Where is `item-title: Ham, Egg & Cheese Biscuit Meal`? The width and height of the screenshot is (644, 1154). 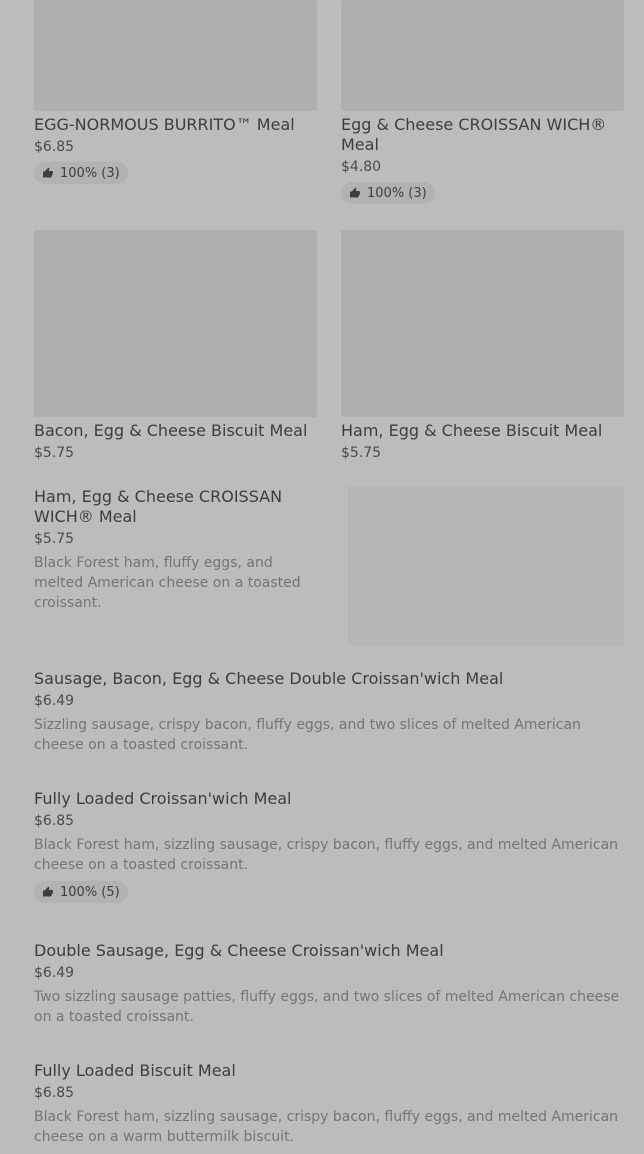
item-title: Ham, Egg & Cheese Biscuit Meal is located at coordinates (472, 430).